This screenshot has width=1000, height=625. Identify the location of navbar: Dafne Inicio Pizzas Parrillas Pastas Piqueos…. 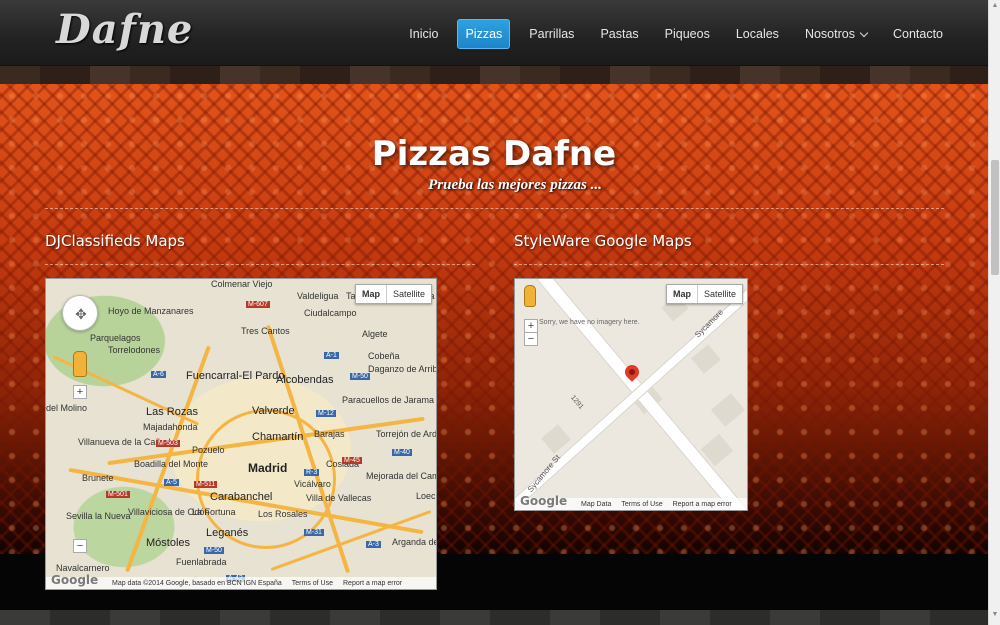
(494, 33).